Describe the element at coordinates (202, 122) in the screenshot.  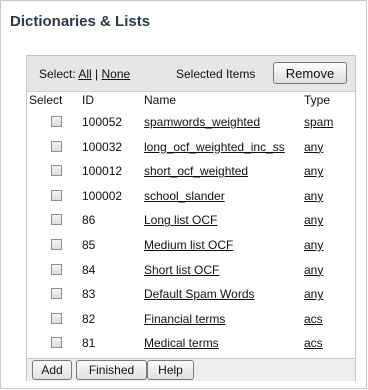
I see `row-name-link: spamwords_weighted` at that location.